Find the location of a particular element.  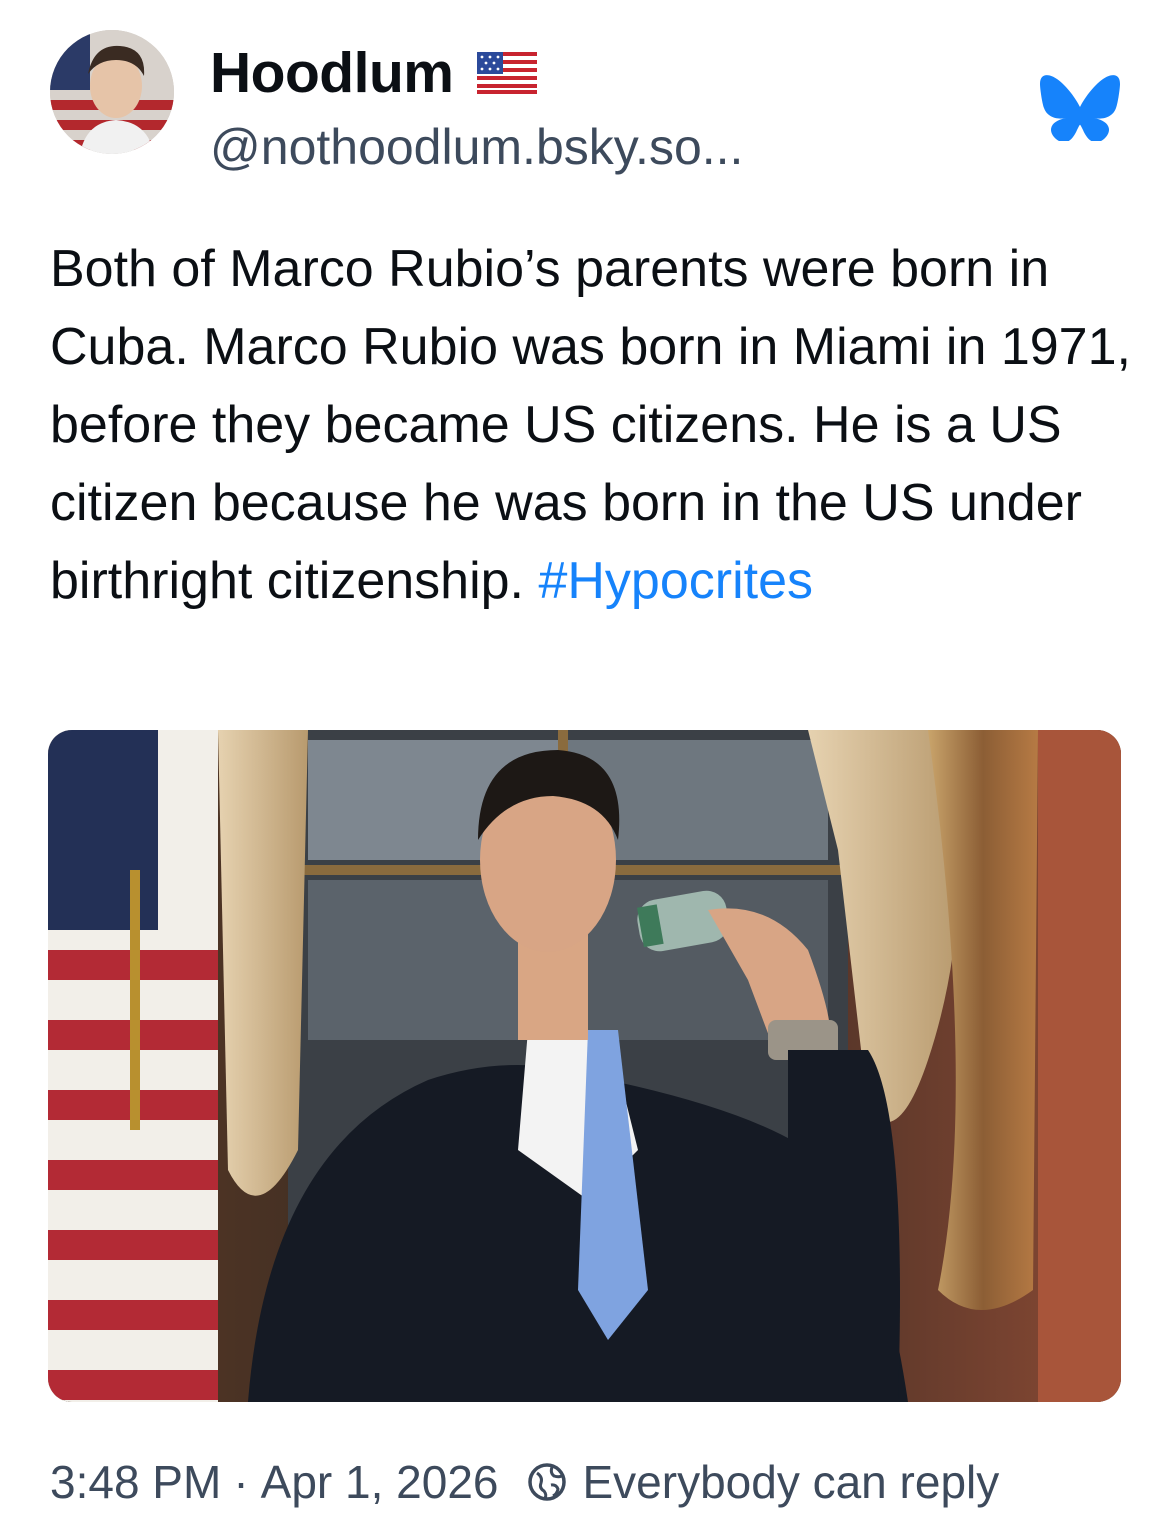

hashtag-link: #Hypocrites is located at coordinates (675, 581).